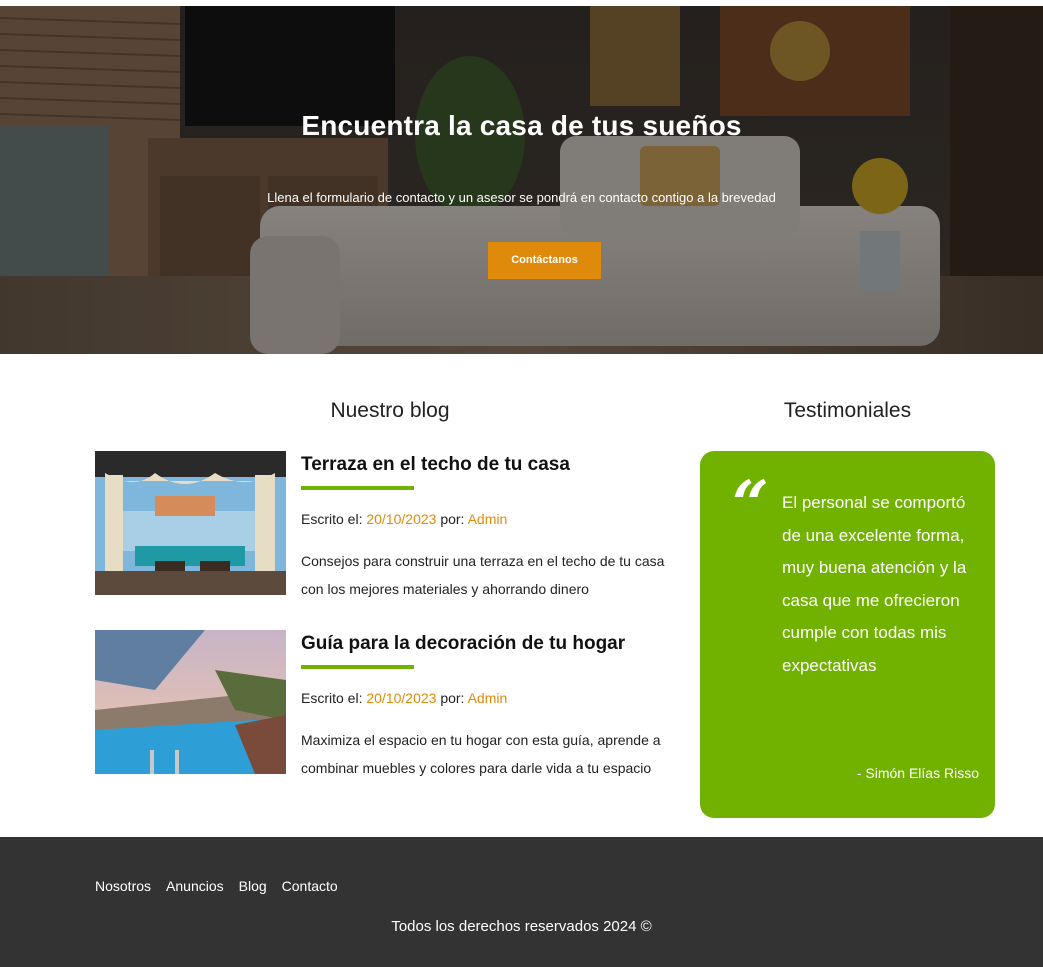  What do you see at coordinates (123, 886) in the screenshot?
I see `footer-link-nosotros: Nosotros` at bounding box center [123, 886].